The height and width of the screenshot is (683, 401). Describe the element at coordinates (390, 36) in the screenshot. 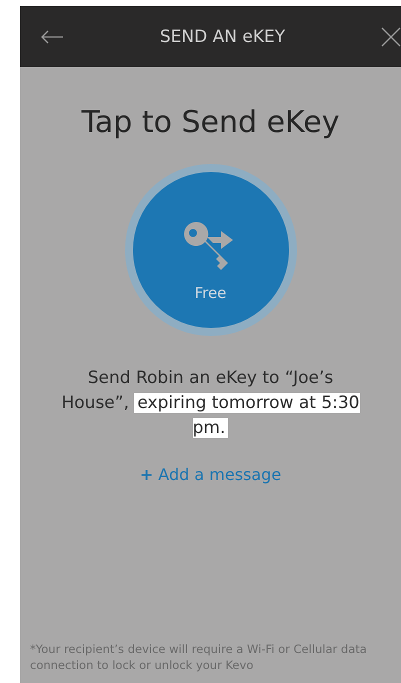

I see `close-icon` at that location.